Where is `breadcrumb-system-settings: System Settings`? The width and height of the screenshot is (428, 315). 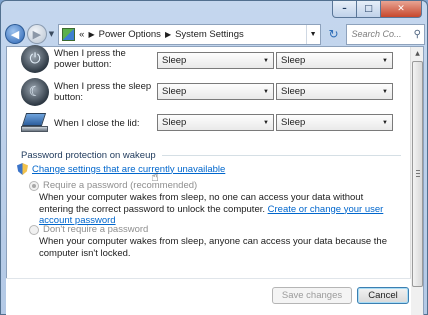
breadcrumb-system-settings: System Settings is located at coordinates (209, 34).